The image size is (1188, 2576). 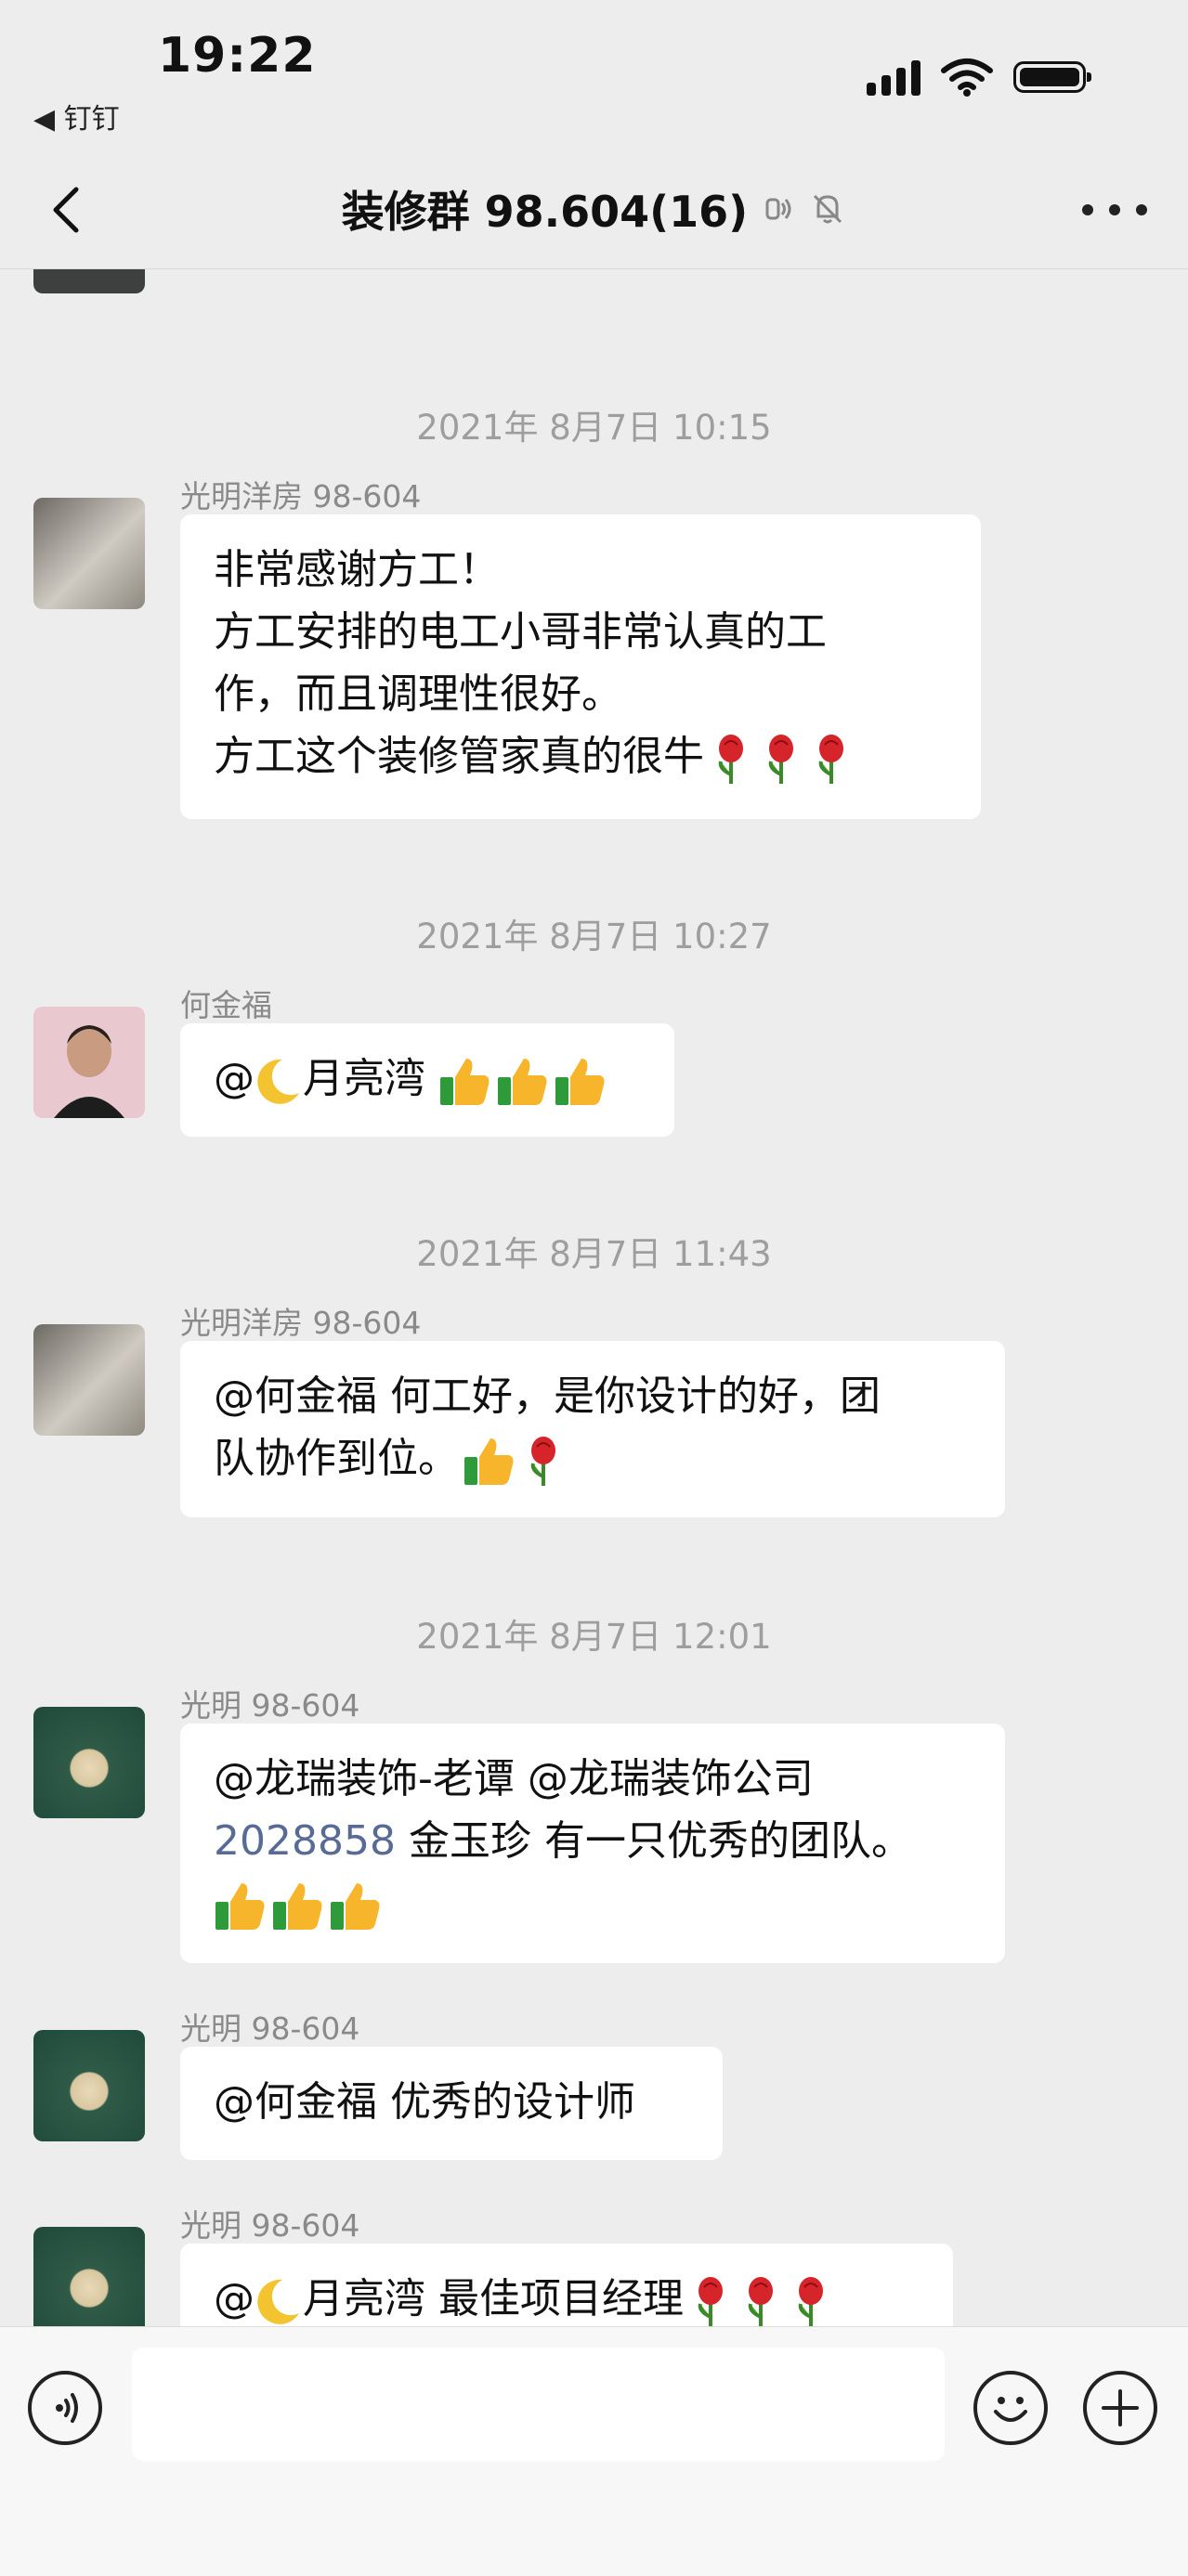 I want to click on message-text-input, so click(x=538, y=2404).